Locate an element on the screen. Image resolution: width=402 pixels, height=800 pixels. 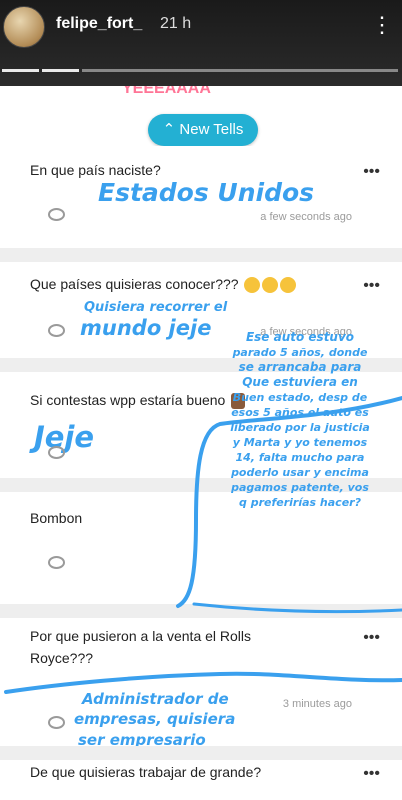
note-line: parado 5 años, donde is located at coordinates (300, 352).